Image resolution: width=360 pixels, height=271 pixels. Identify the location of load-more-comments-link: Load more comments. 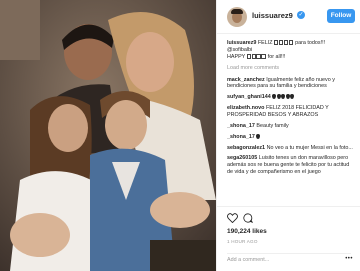
(291, 68).